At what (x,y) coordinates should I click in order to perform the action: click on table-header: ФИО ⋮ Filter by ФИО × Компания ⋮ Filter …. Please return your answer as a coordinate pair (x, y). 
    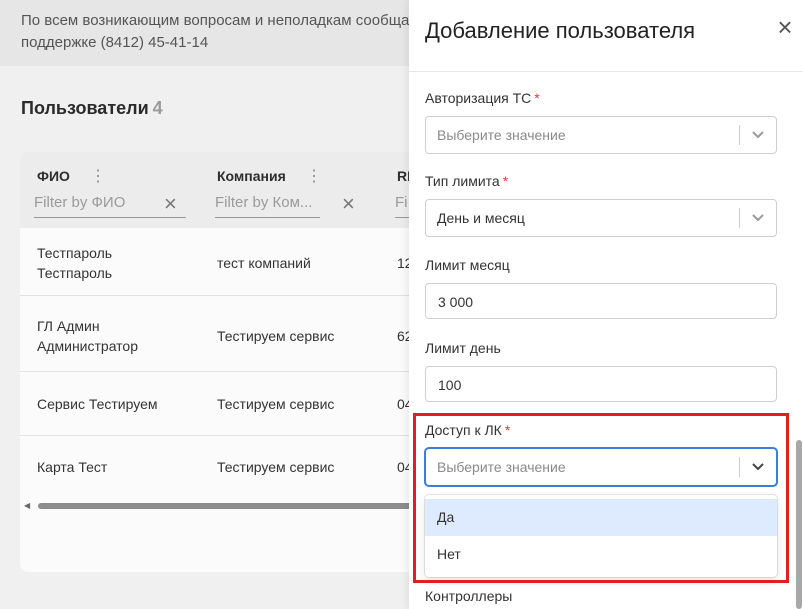
    Looking at the image, I should click on (230, 190).